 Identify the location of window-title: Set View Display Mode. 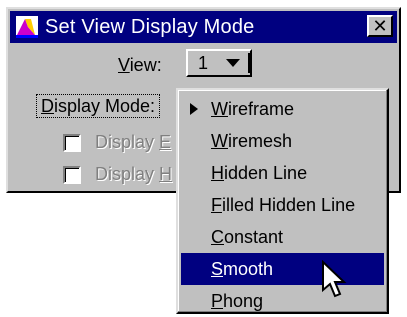
(150, 26).